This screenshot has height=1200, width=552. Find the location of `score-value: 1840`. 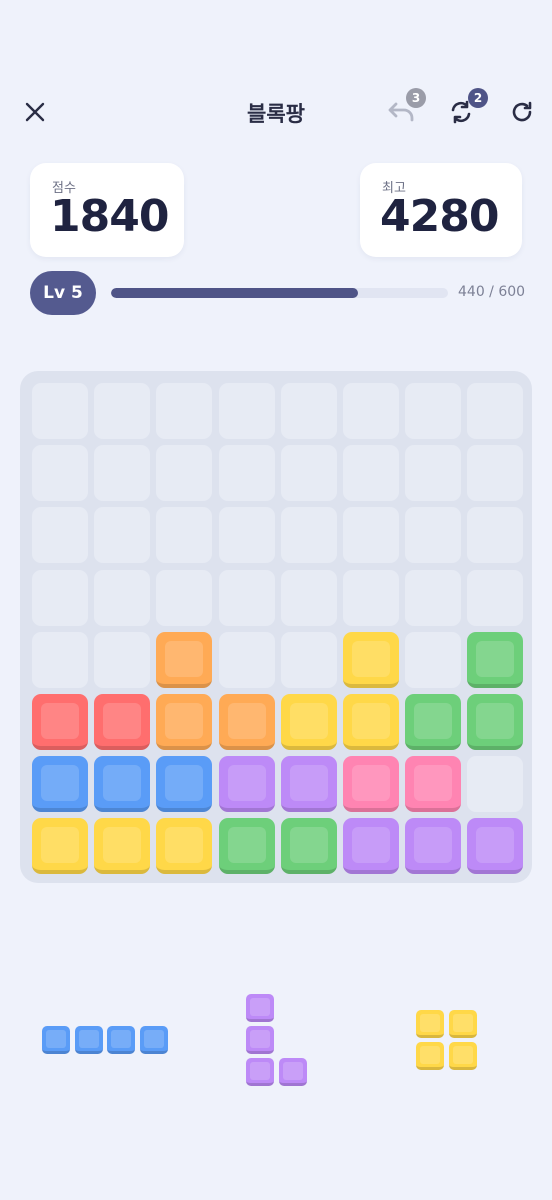

score-value: 1840 is located at coordinates (109, 216).